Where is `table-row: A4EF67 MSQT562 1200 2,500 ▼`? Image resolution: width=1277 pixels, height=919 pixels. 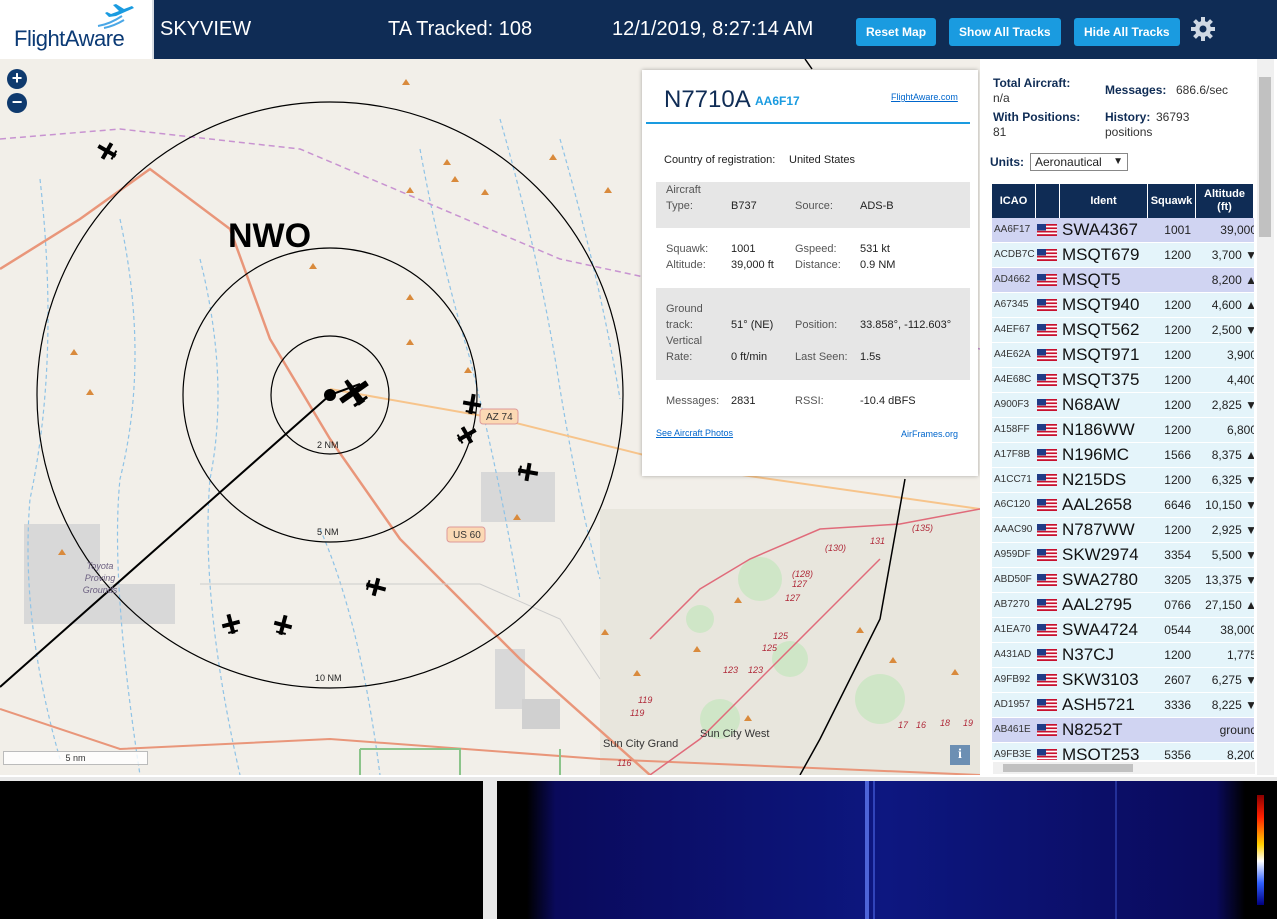
table-row: A4EF67 MSQT562 1200 2,500 ▼ is located at coordinates (1123, 330).